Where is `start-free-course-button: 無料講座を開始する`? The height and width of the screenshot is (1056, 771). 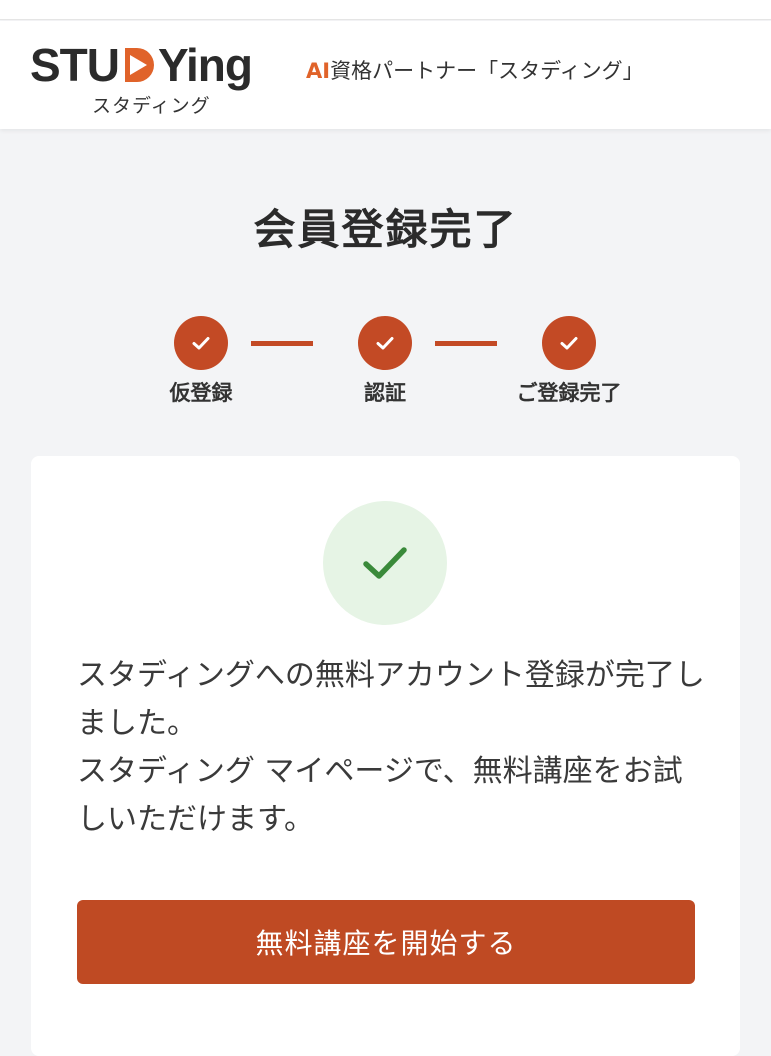 start-free-course-button: 無料講座を開始する is located at coordinates (386, 942).